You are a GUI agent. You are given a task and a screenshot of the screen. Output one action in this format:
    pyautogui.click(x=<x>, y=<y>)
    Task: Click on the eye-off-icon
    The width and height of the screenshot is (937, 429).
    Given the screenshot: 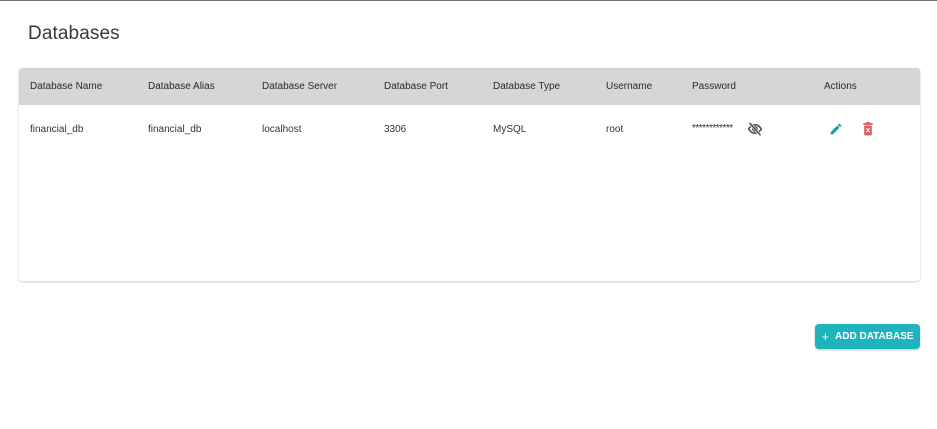 What is the action you would take?
    pyautogui.click(x=755, y=129)
    